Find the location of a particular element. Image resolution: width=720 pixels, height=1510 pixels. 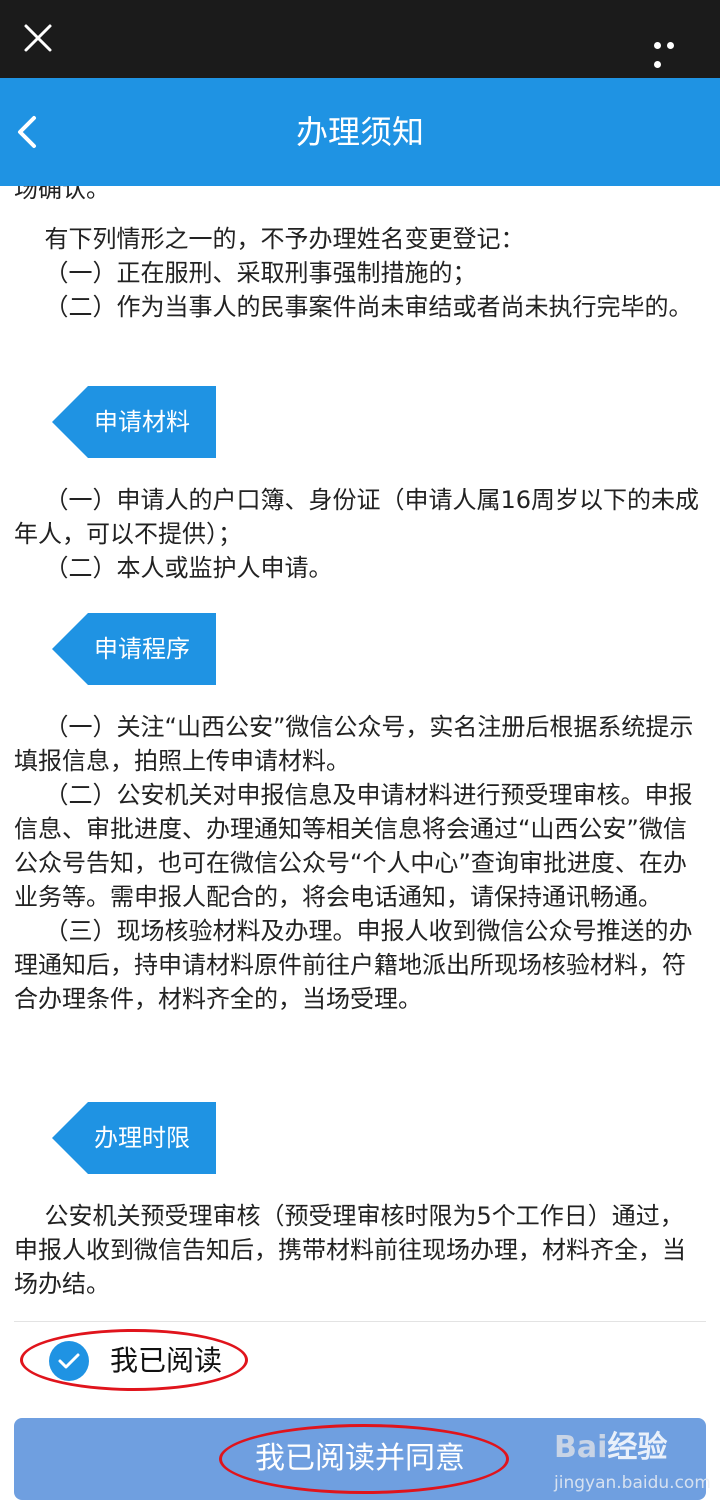

section-tag-procedure: 申请程序 is located at coordinates (134, 649).